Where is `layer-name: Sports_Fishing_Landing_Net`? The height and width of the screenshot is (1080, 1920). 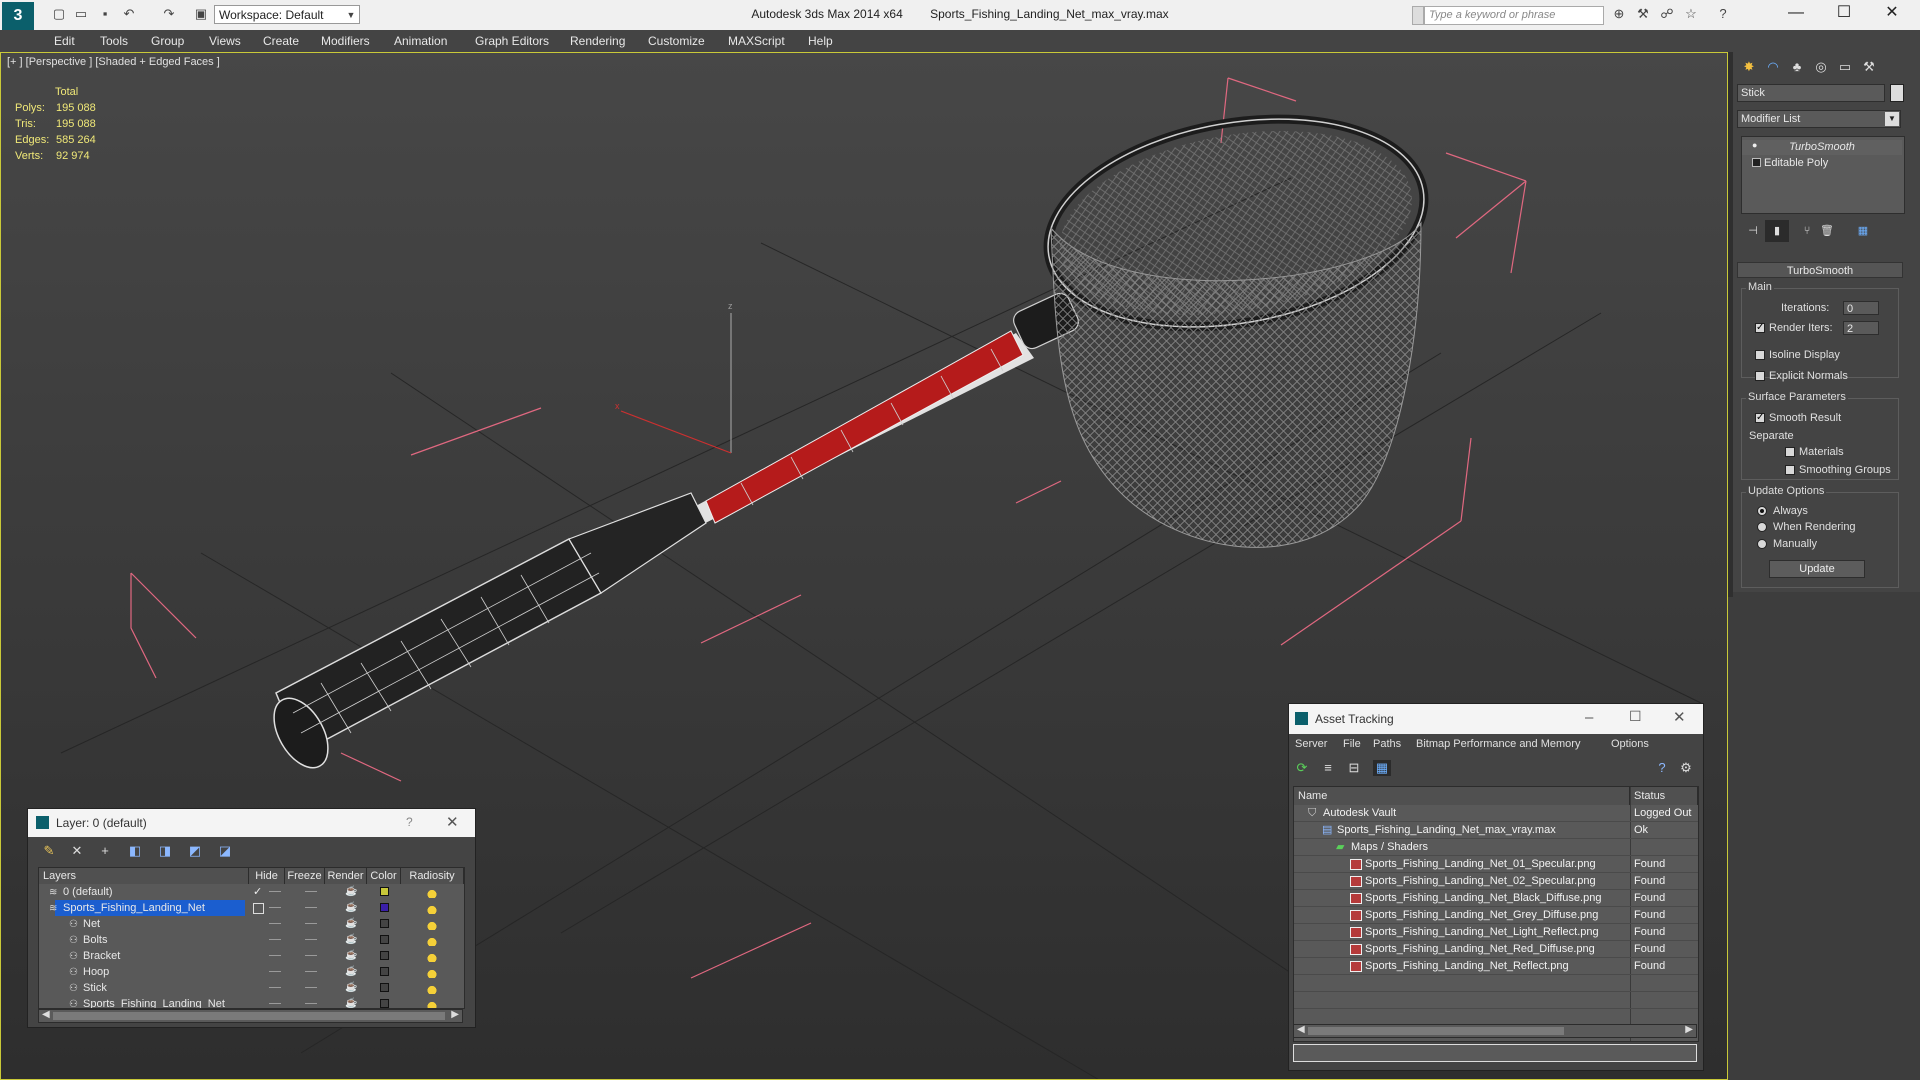 layer-name: Sports_Fishing_Landing_Net is located at coordinates (134, 908).